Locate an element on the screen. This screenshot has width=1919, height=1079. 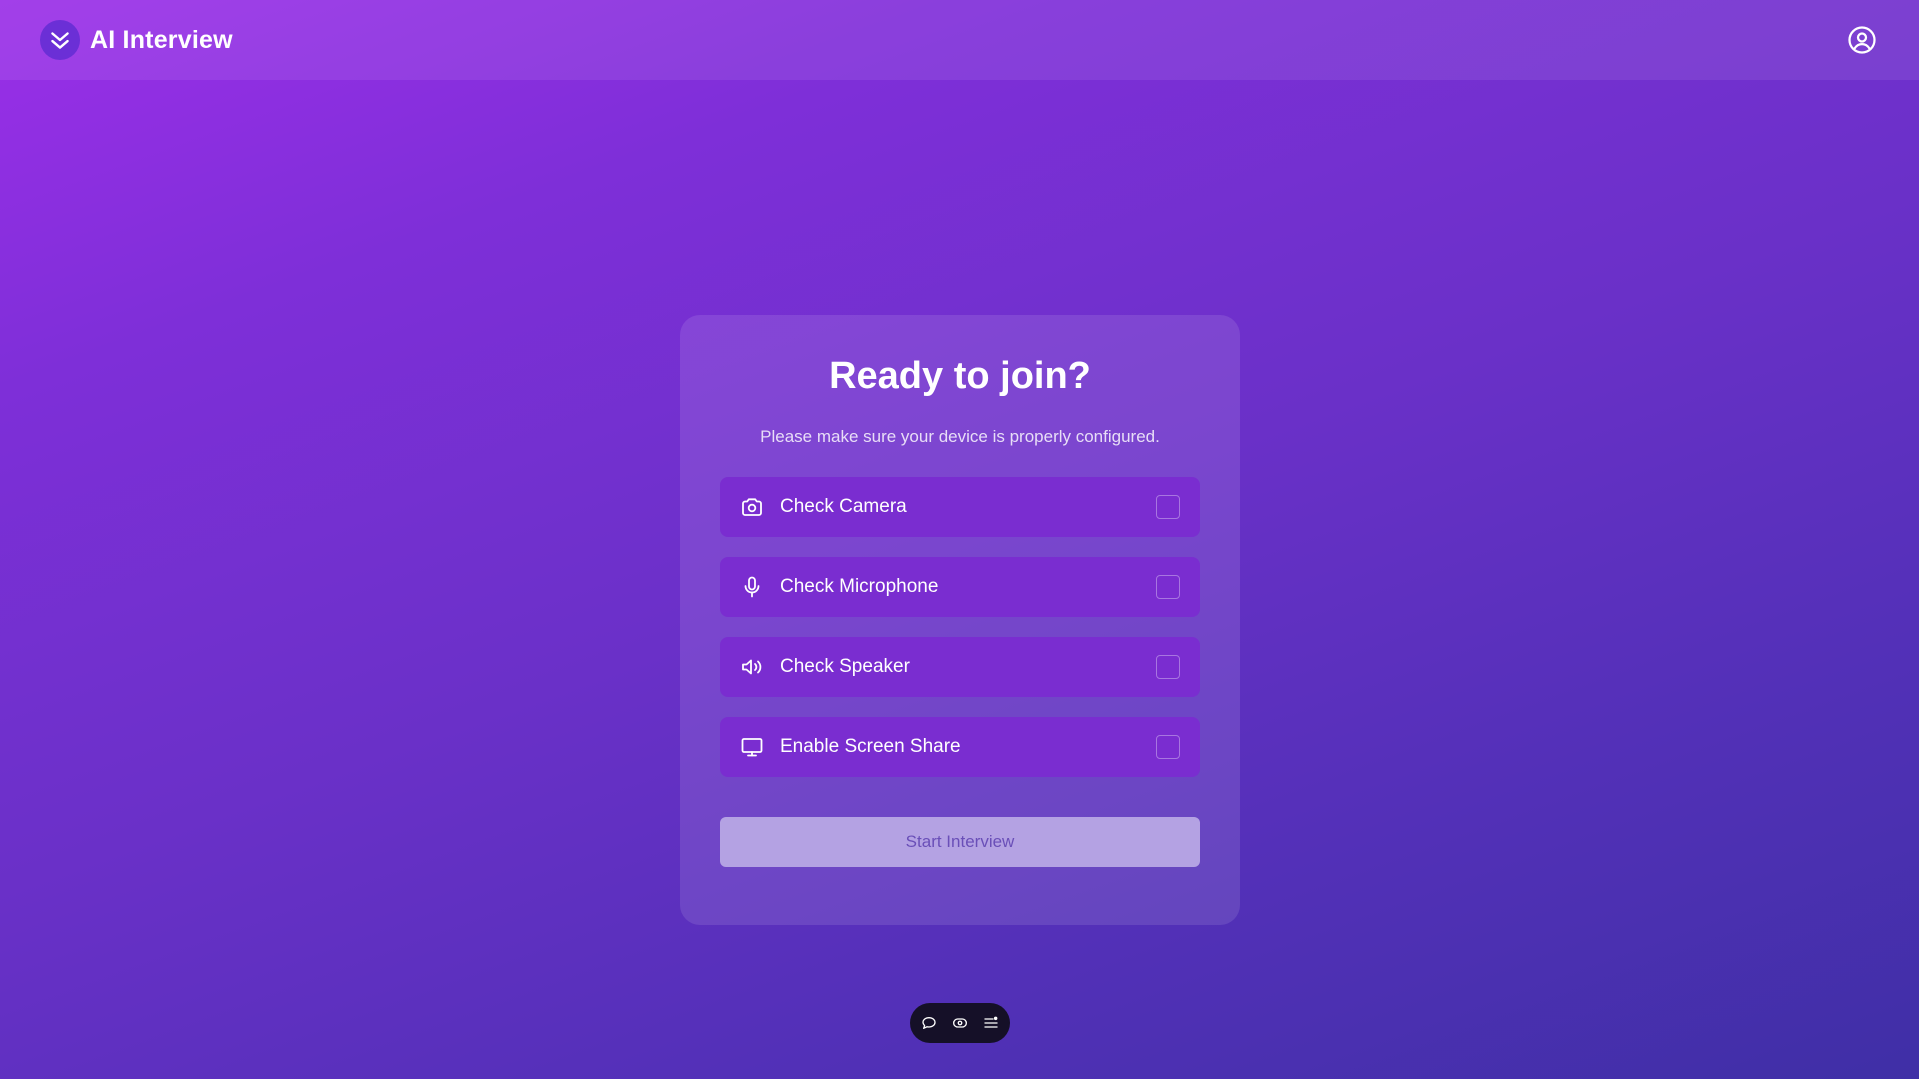
check-speaker-checkbox is located at coordinates (1168, 666).